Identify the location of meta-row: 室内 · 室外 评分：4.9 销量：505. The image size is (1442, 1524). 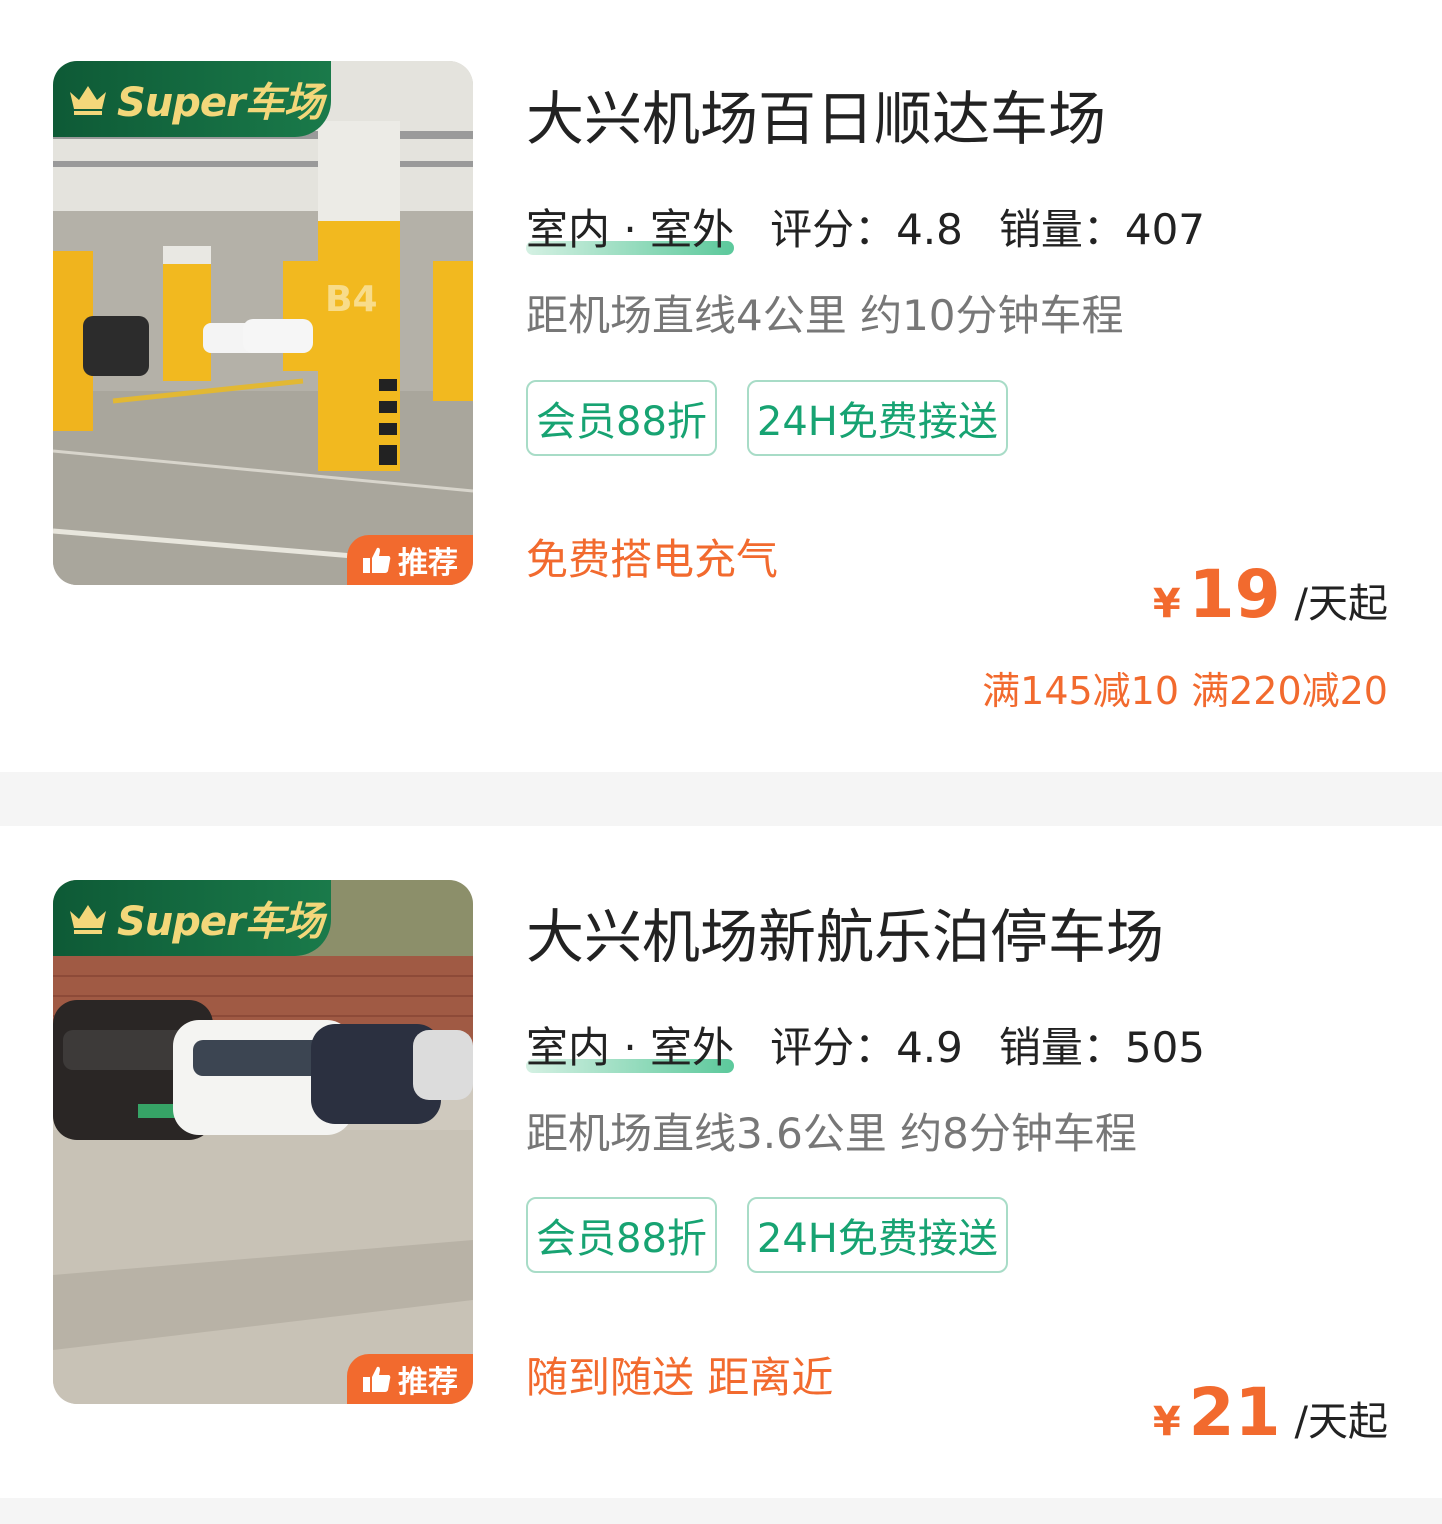
(883, 1044).